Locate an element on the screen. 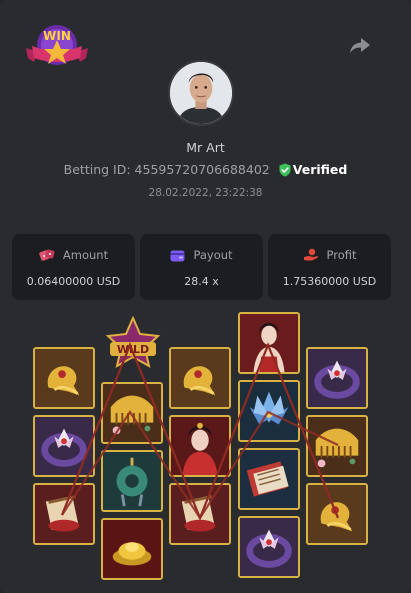 This screenshot has width=411, height=593. amount-label: Amount is located at coordinates (85, 255).